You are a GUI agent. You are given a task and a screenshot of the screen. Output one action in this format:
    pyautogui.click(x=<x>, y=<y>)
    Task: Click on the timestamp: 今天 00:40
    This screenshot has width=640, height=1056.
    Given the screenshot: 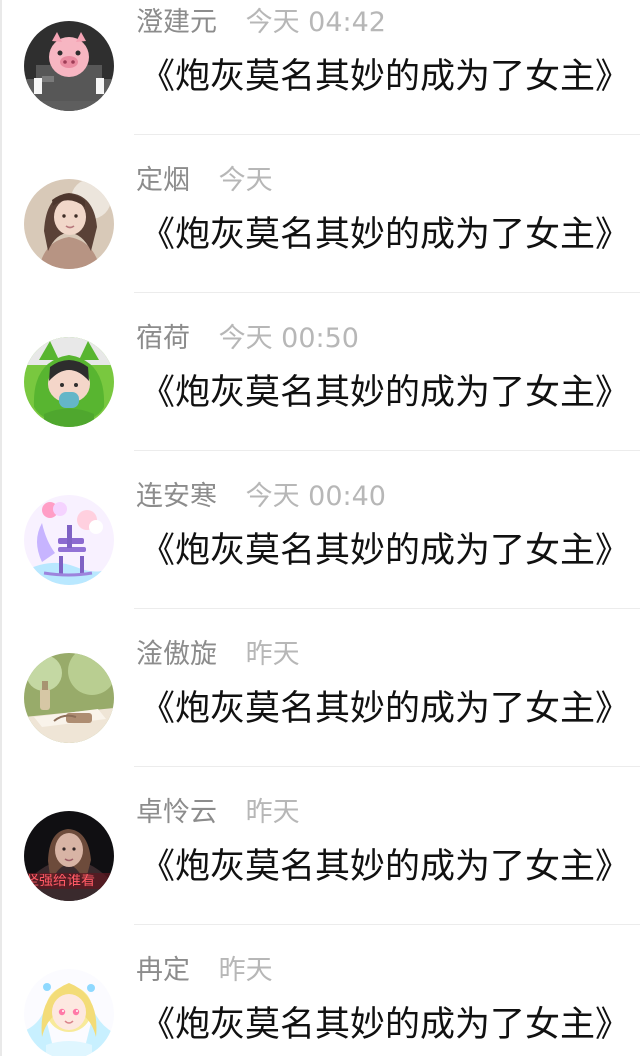 What is the action you would take?
    pyautogui.click(x=315, y=496)
    